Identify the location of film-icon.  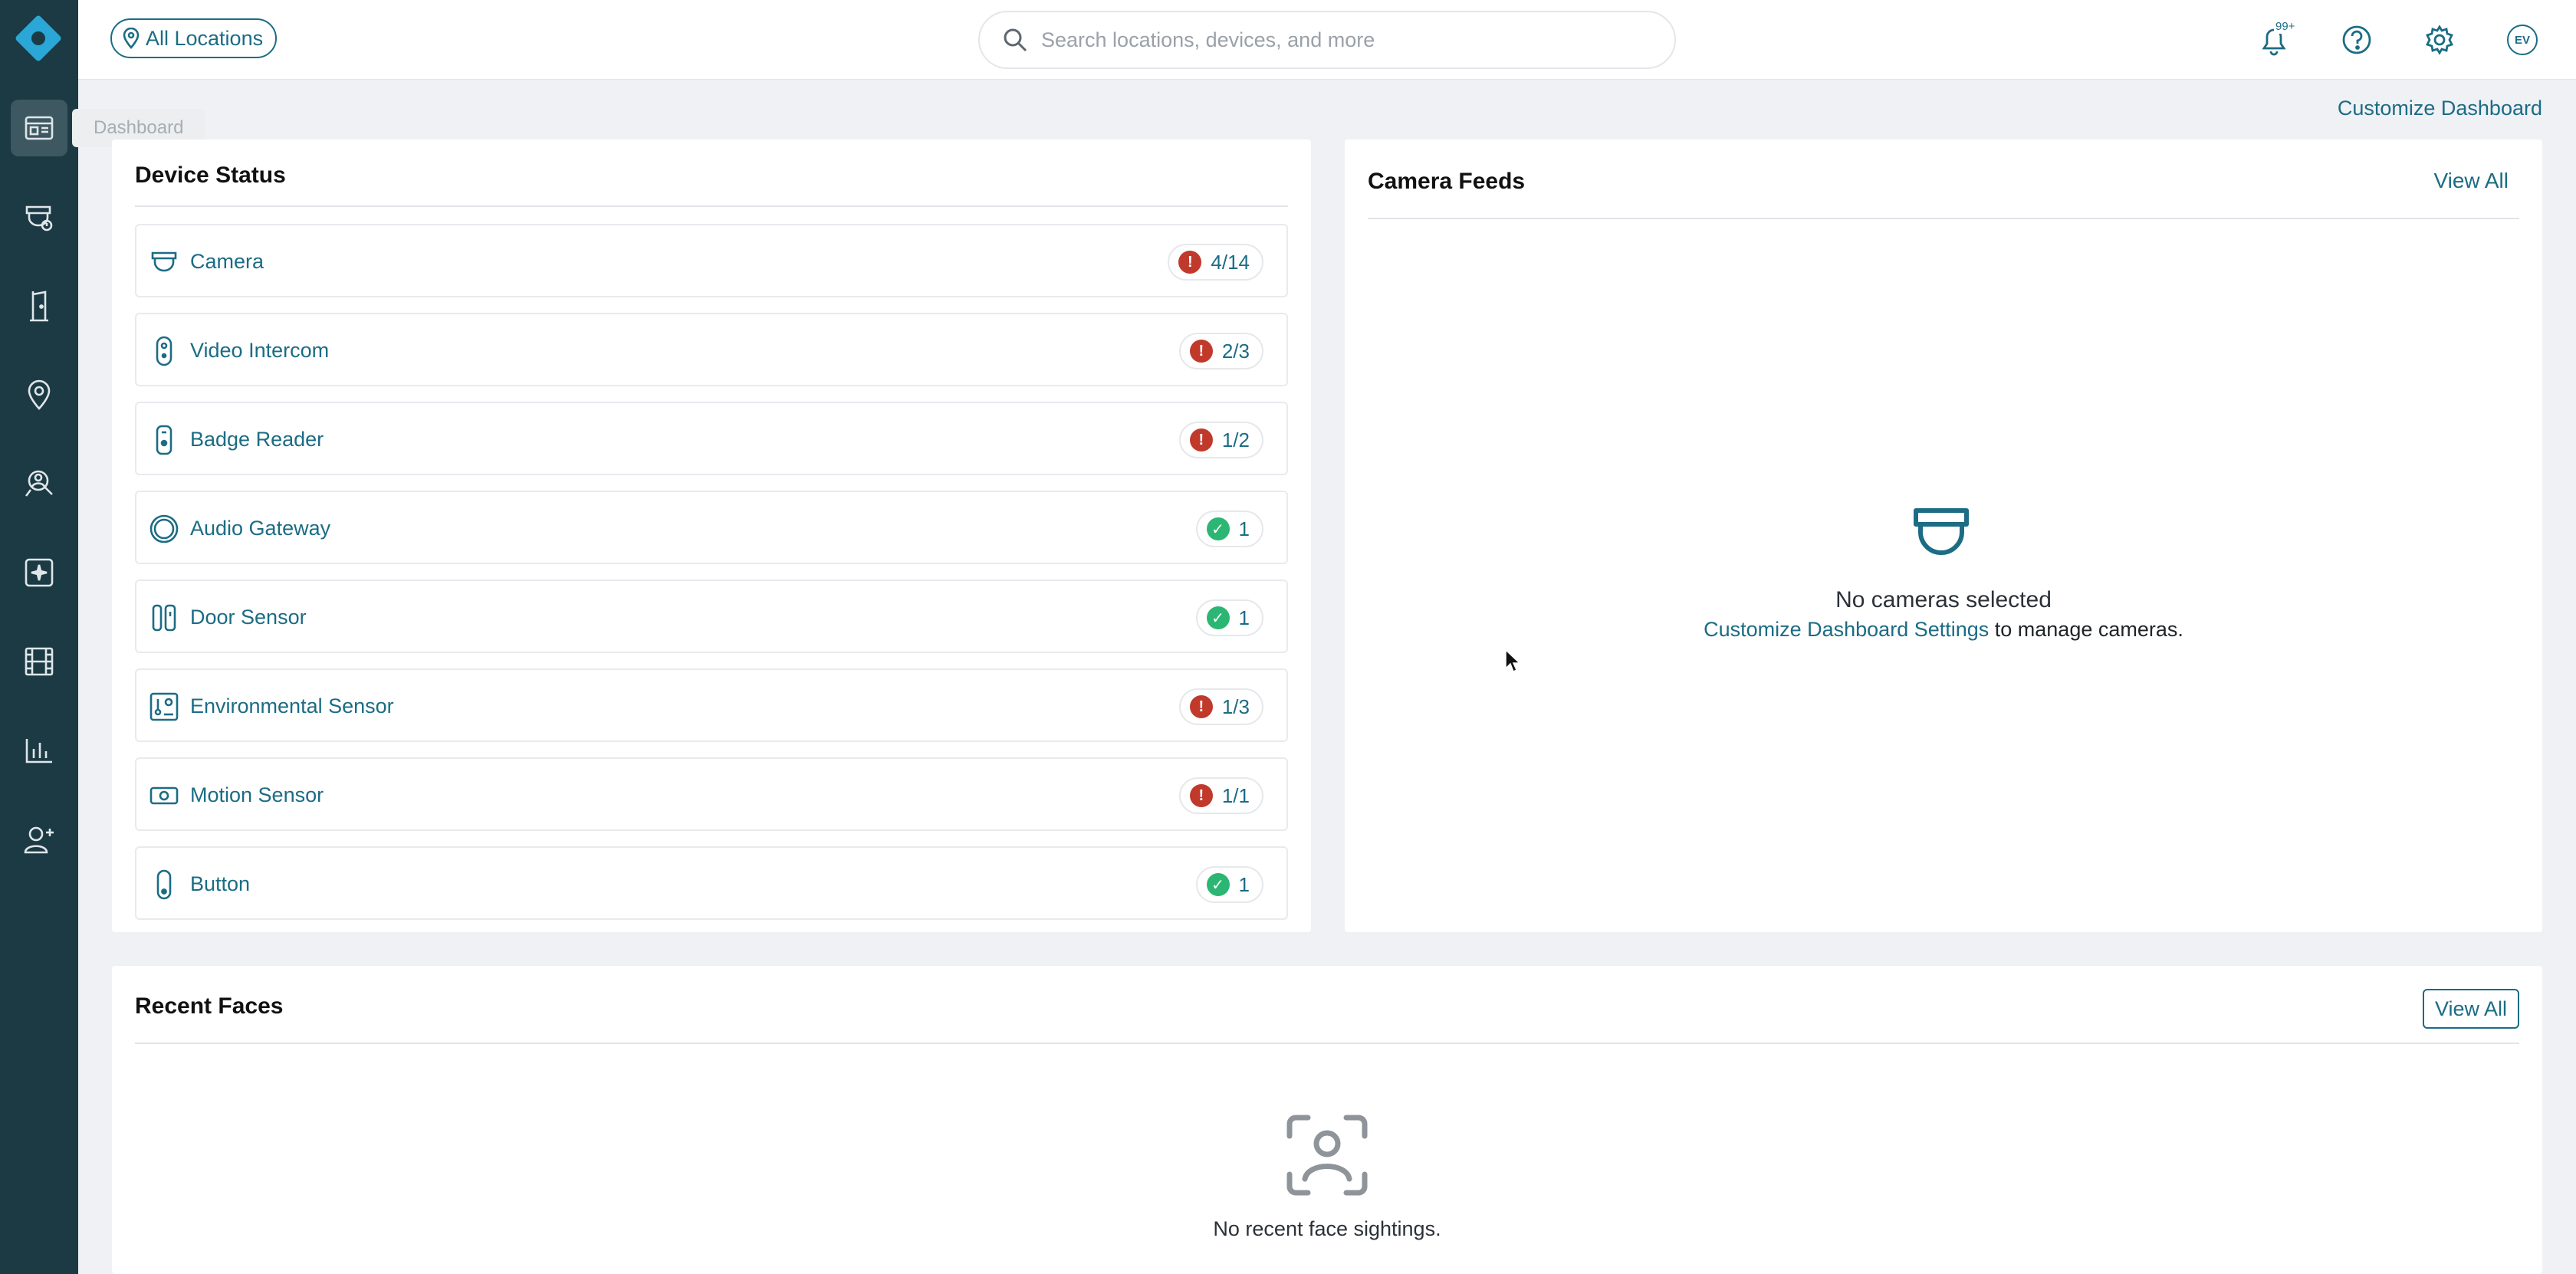
(39, 661).